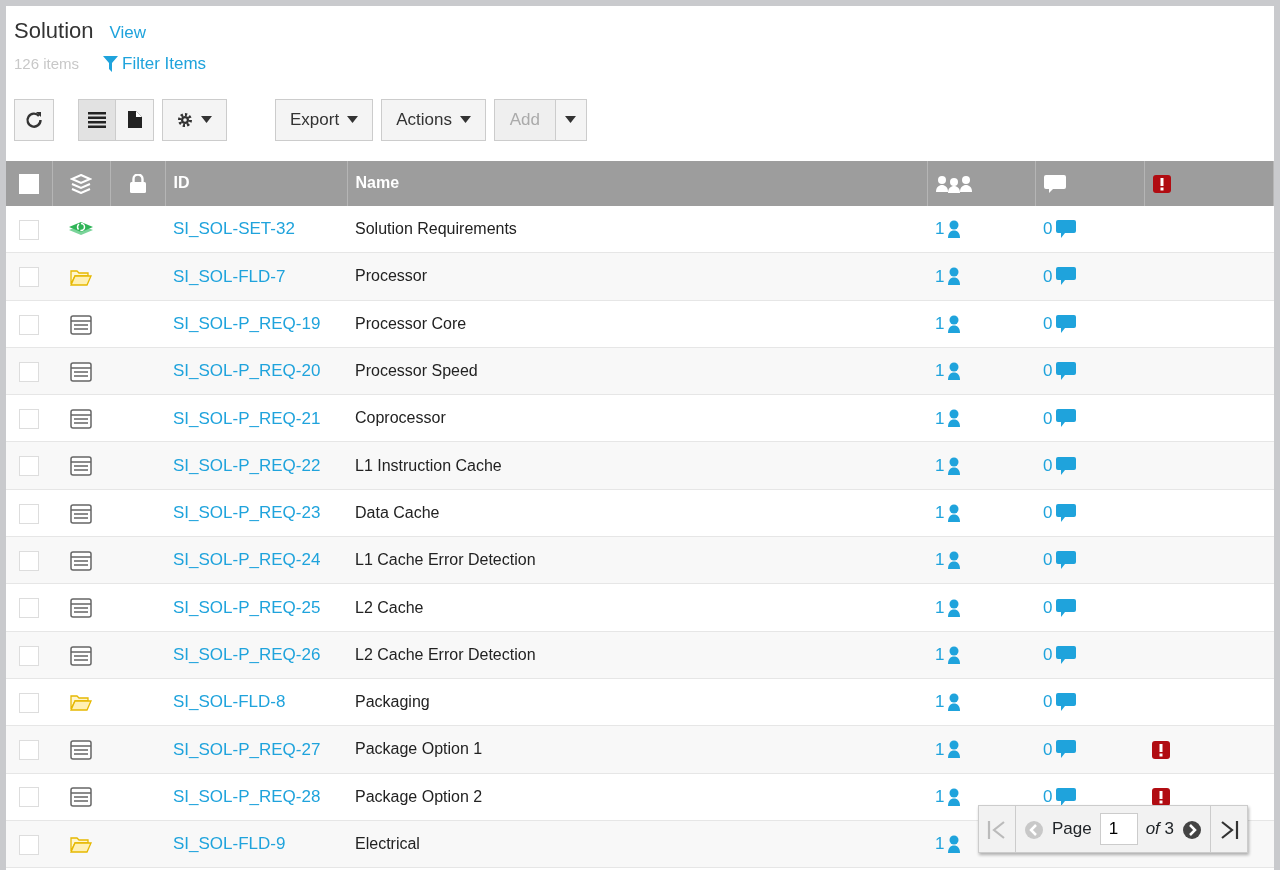 The width and height of the screenshot is (1280, 870). What do you see at coordinates (433, 119) in the screenshot?
I see `actions-button: Actions` at bounding box center [433, 119].